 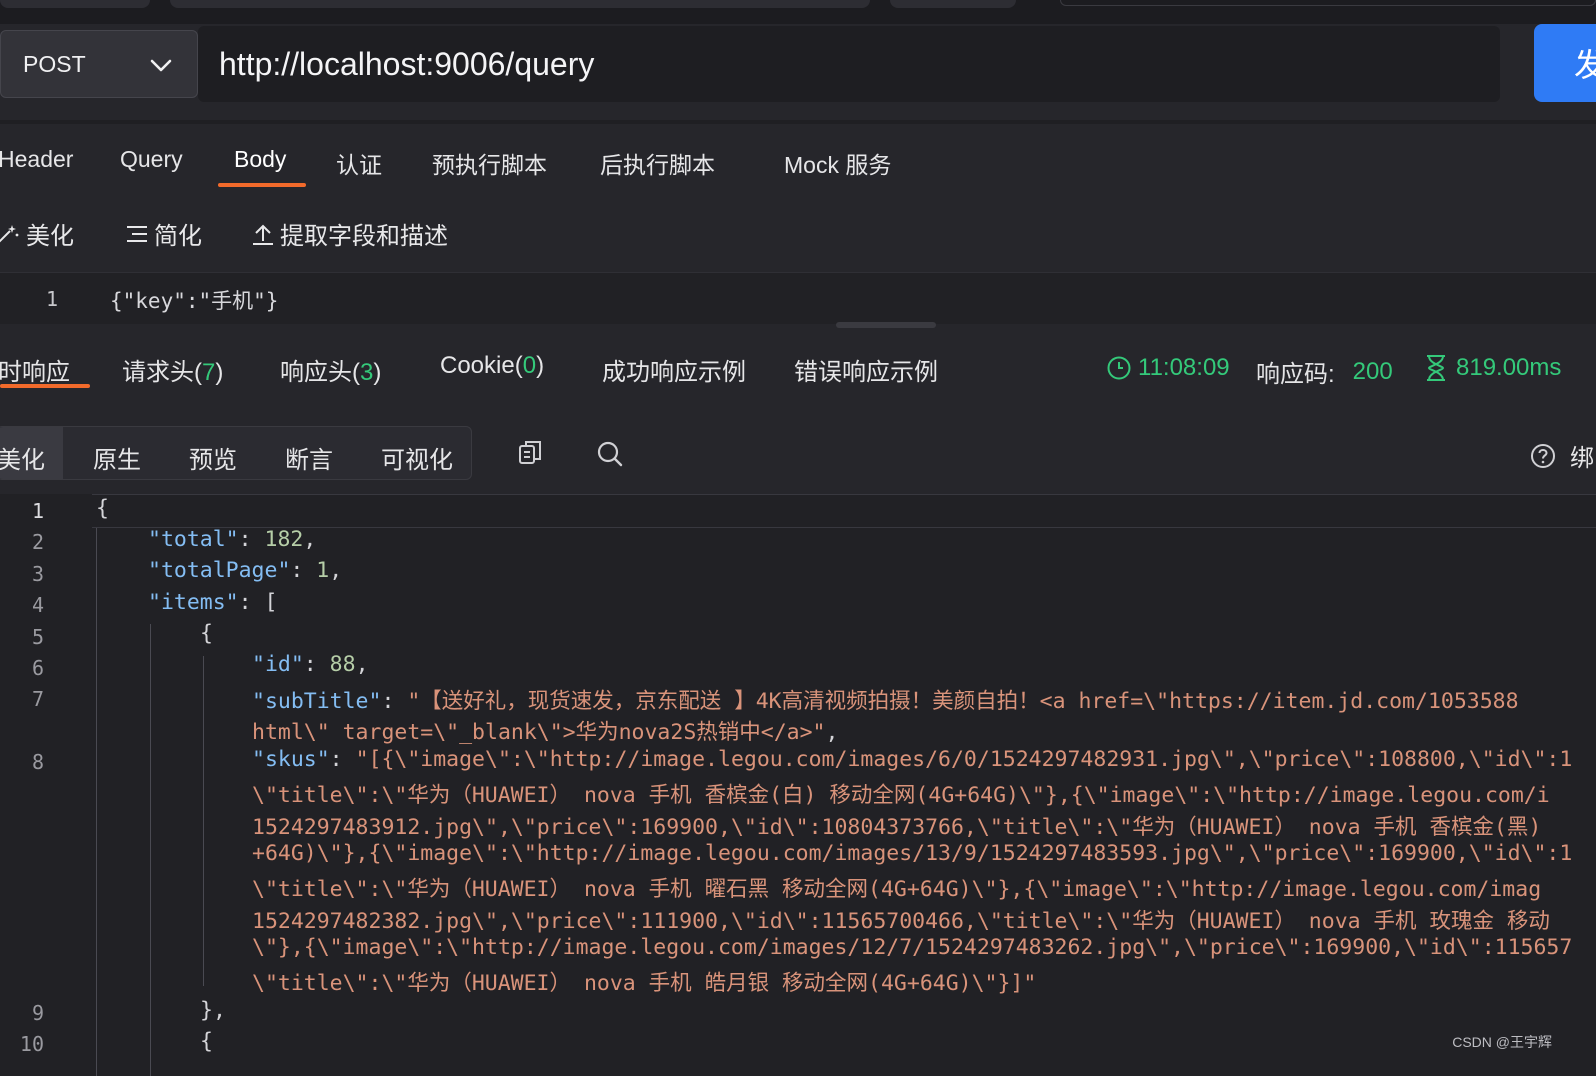 What do you see at coordinates (866, 369) in the screenshot?
I see `tab-error-example: 错误响应示例` at bounding box center [866, 369].